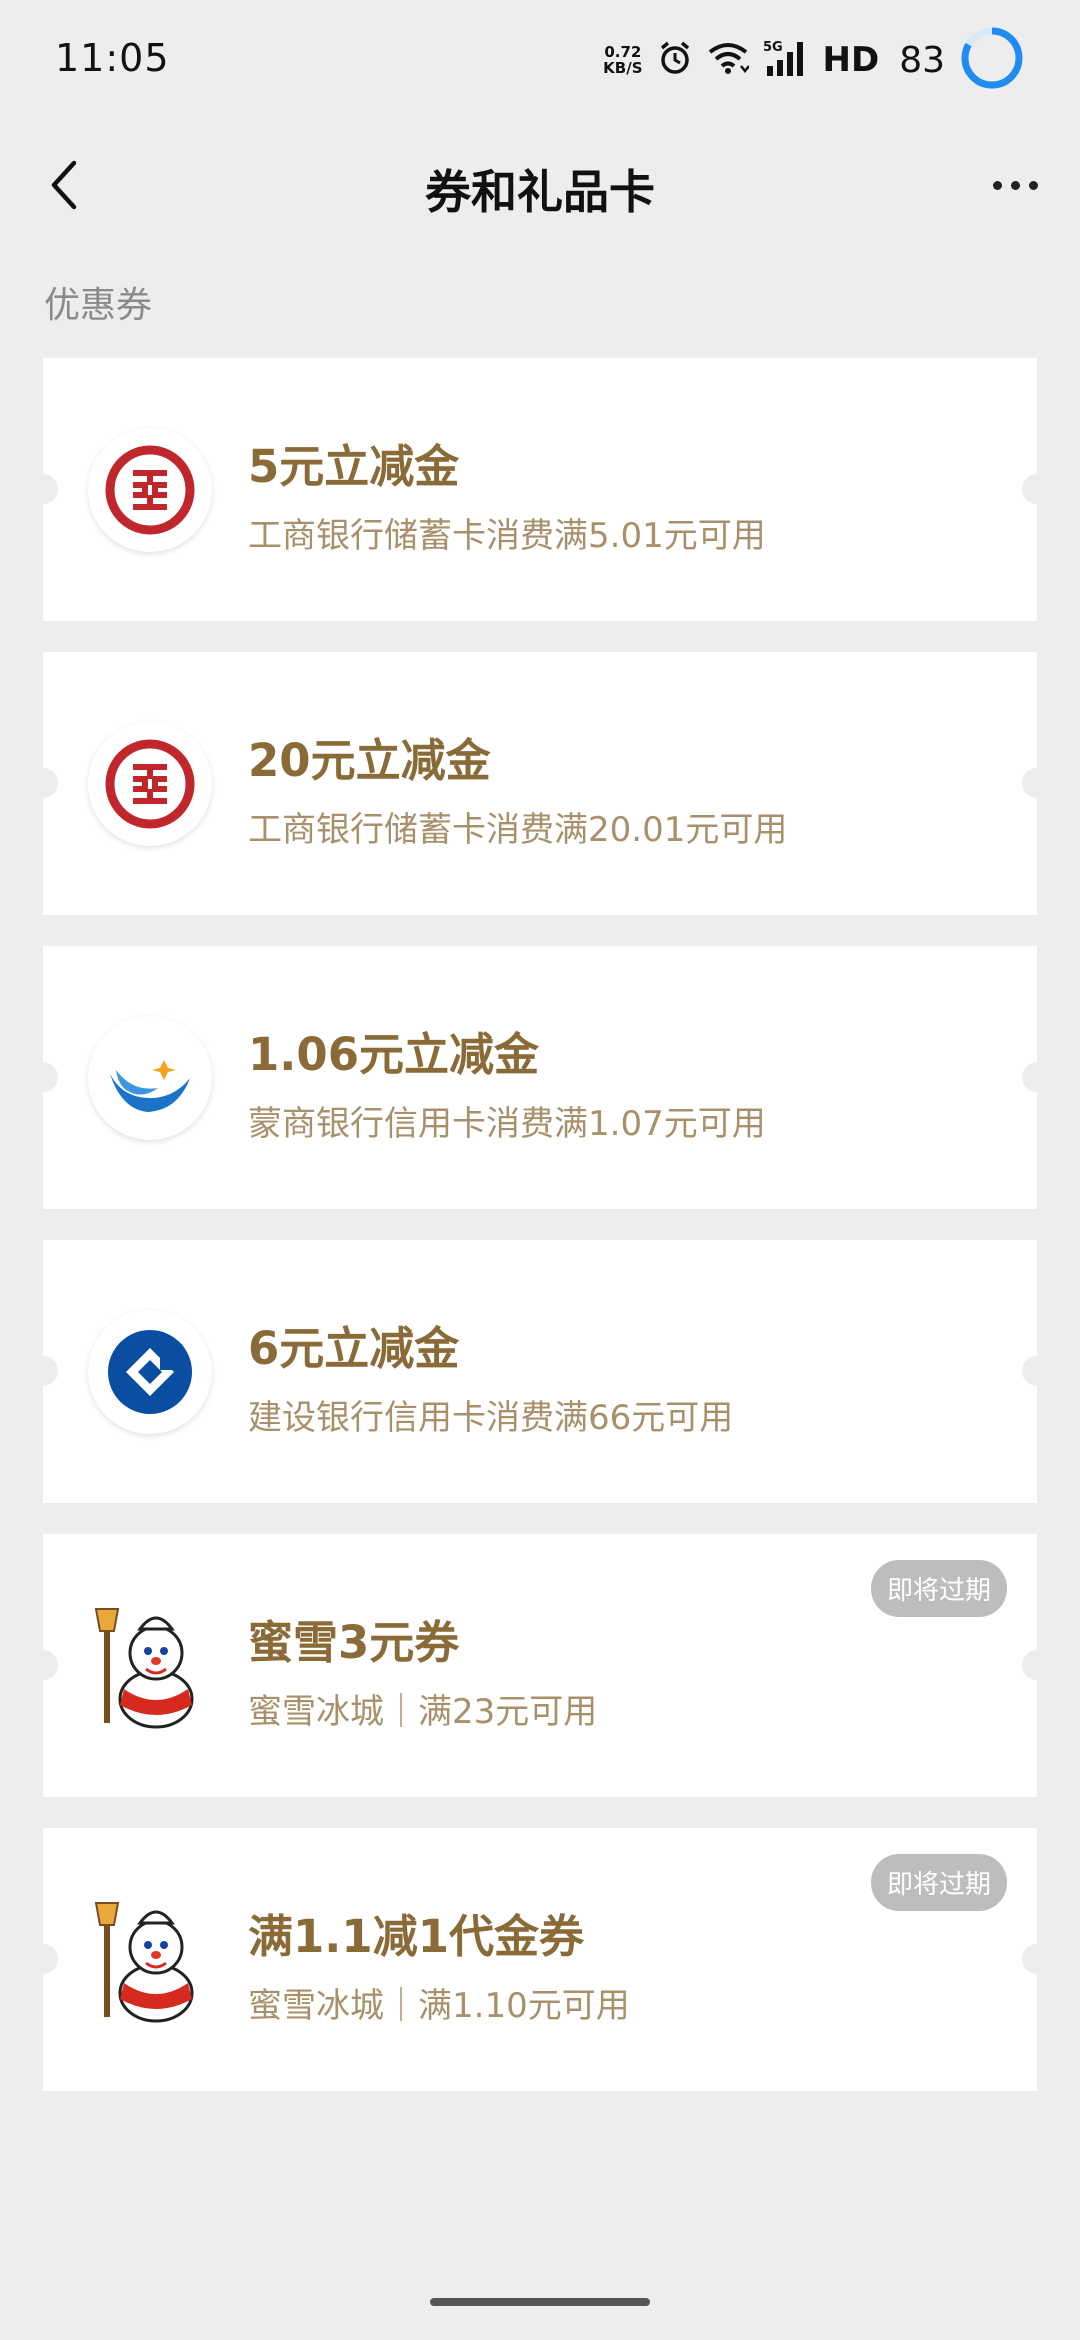 The height and width of the screenshot is (2340, 1080). Describe the element at coordinates (992, 60) in the screenshot. I see `battery-ring-icon` at that location.